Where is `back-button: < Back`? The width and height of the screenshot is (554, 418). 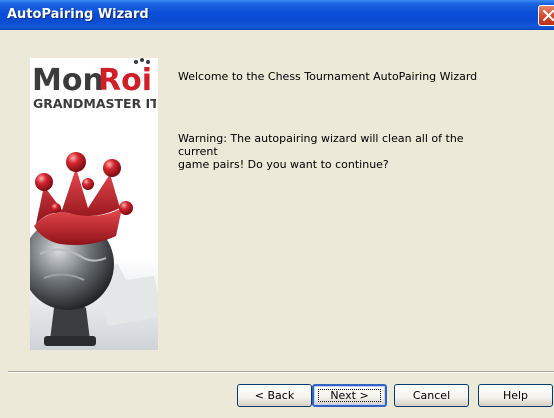
back-button: < Back is located at coordinates (274, 395).